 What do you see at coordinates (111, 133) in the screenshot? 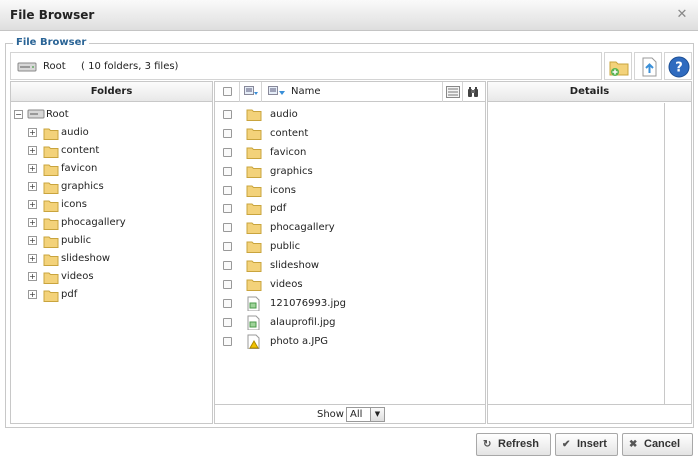
I see `tree-folder-item: + audio` at bounding box center [111, 133].